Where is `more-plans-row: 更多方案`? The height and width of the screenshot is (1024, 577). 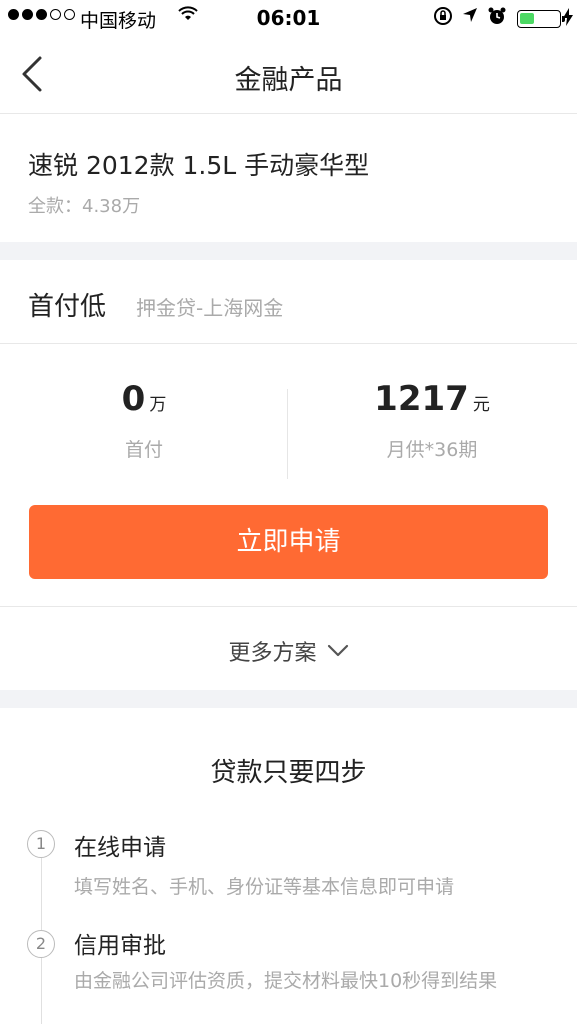
more-plans-row: 更多方案 is located at coordinates (288, 648).